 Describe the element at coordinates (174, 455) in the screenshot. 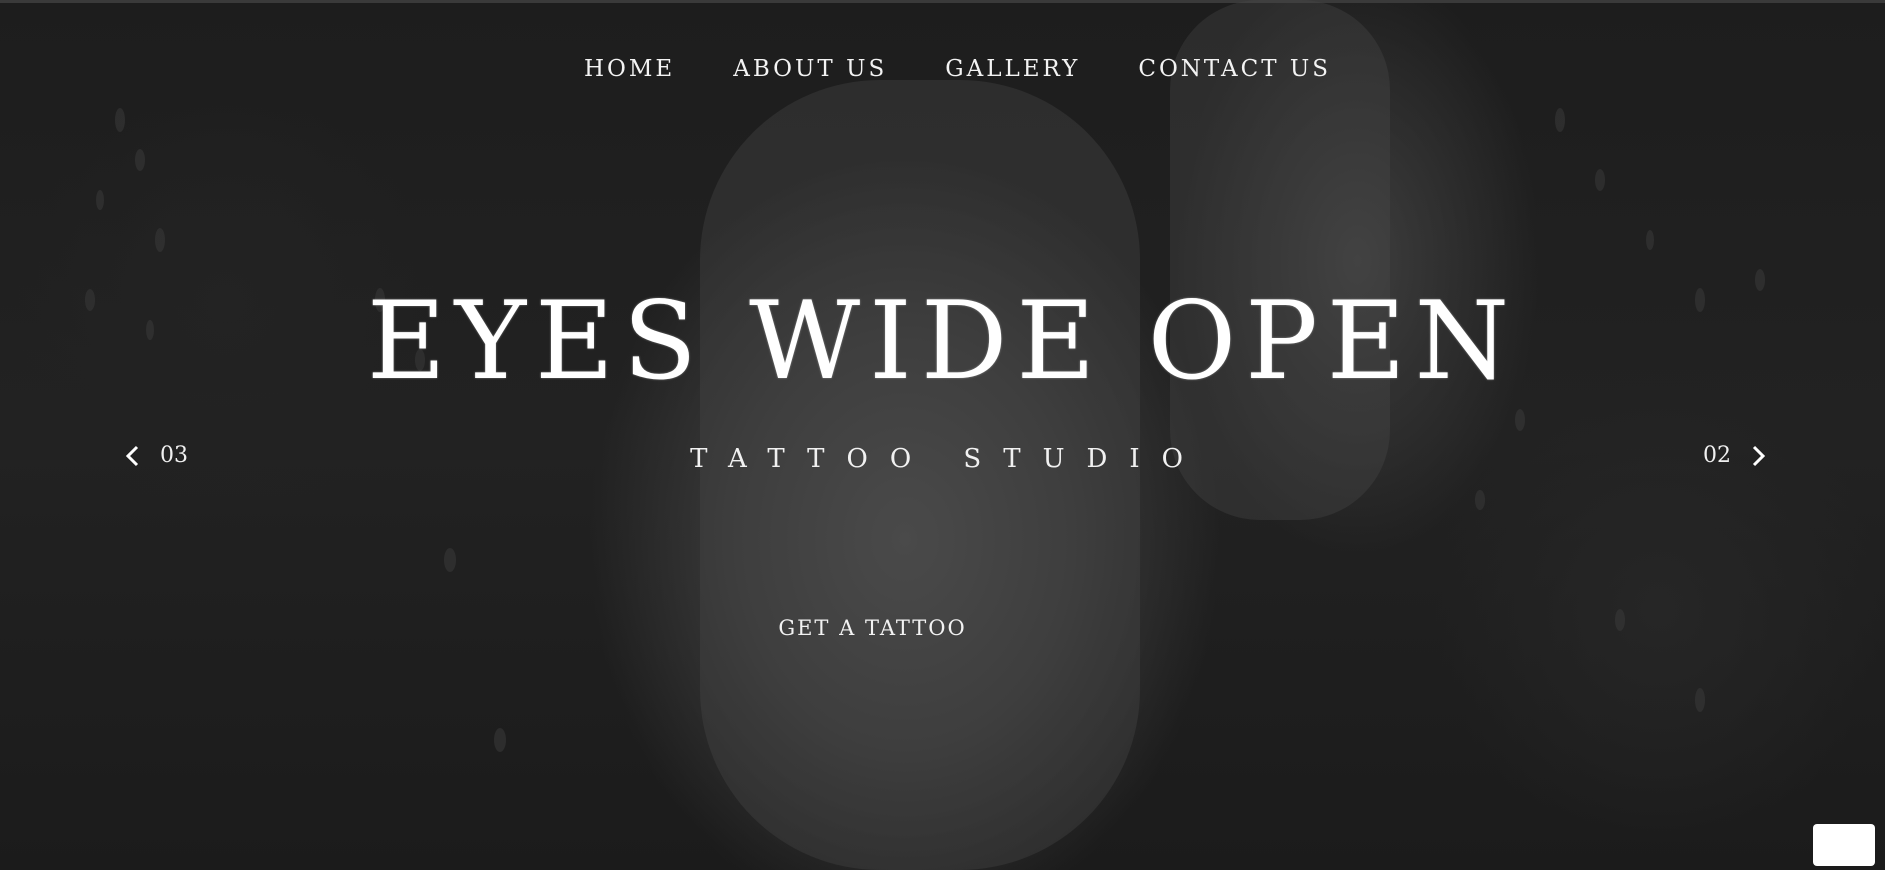

I see `slider-prev-number: 03` at that location.